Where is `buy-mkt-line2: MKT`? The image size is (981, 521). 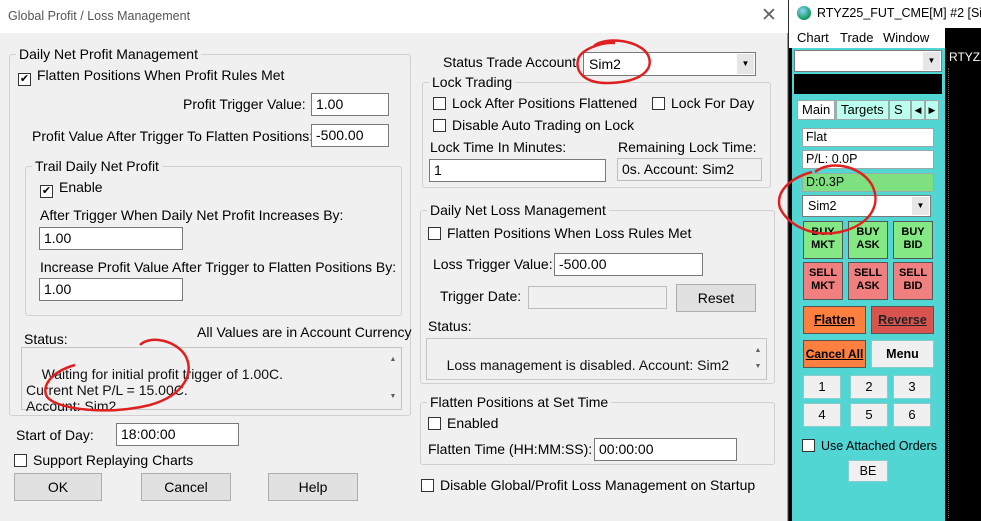
buy-mkt-line2: MKT is located at coordinates (823, 245).